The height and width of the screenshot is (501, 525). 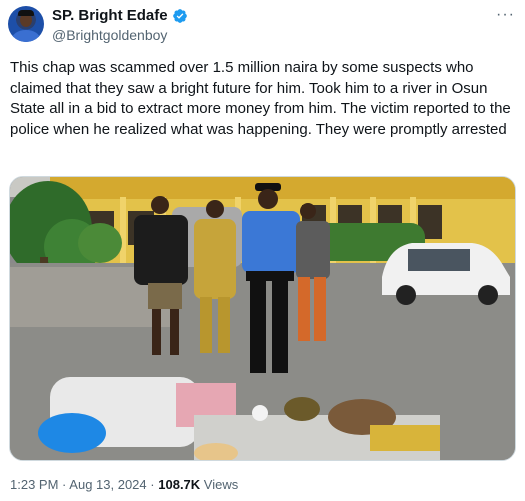 I want to click on avatar-shoulders, so click(x=26, y=36).